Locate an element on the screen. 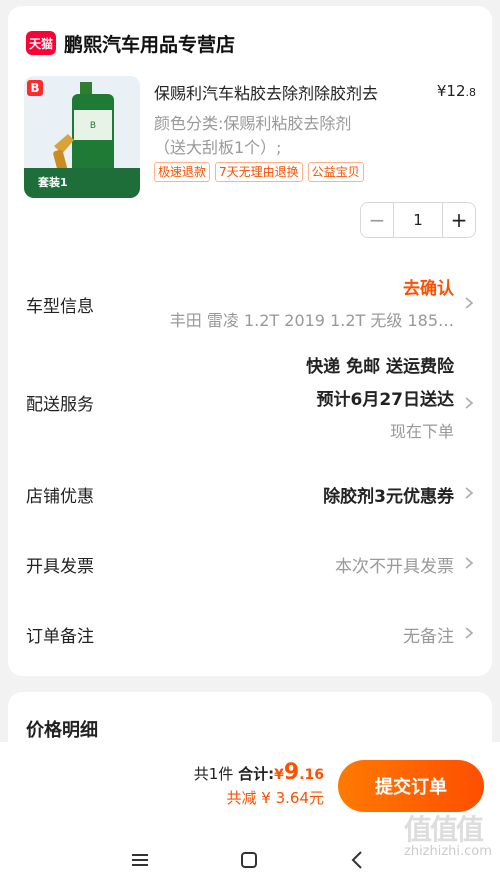 The height and width of the screenshot is (890, 500). invoice-label: 开具发票 is located at coordinates (60, 567).